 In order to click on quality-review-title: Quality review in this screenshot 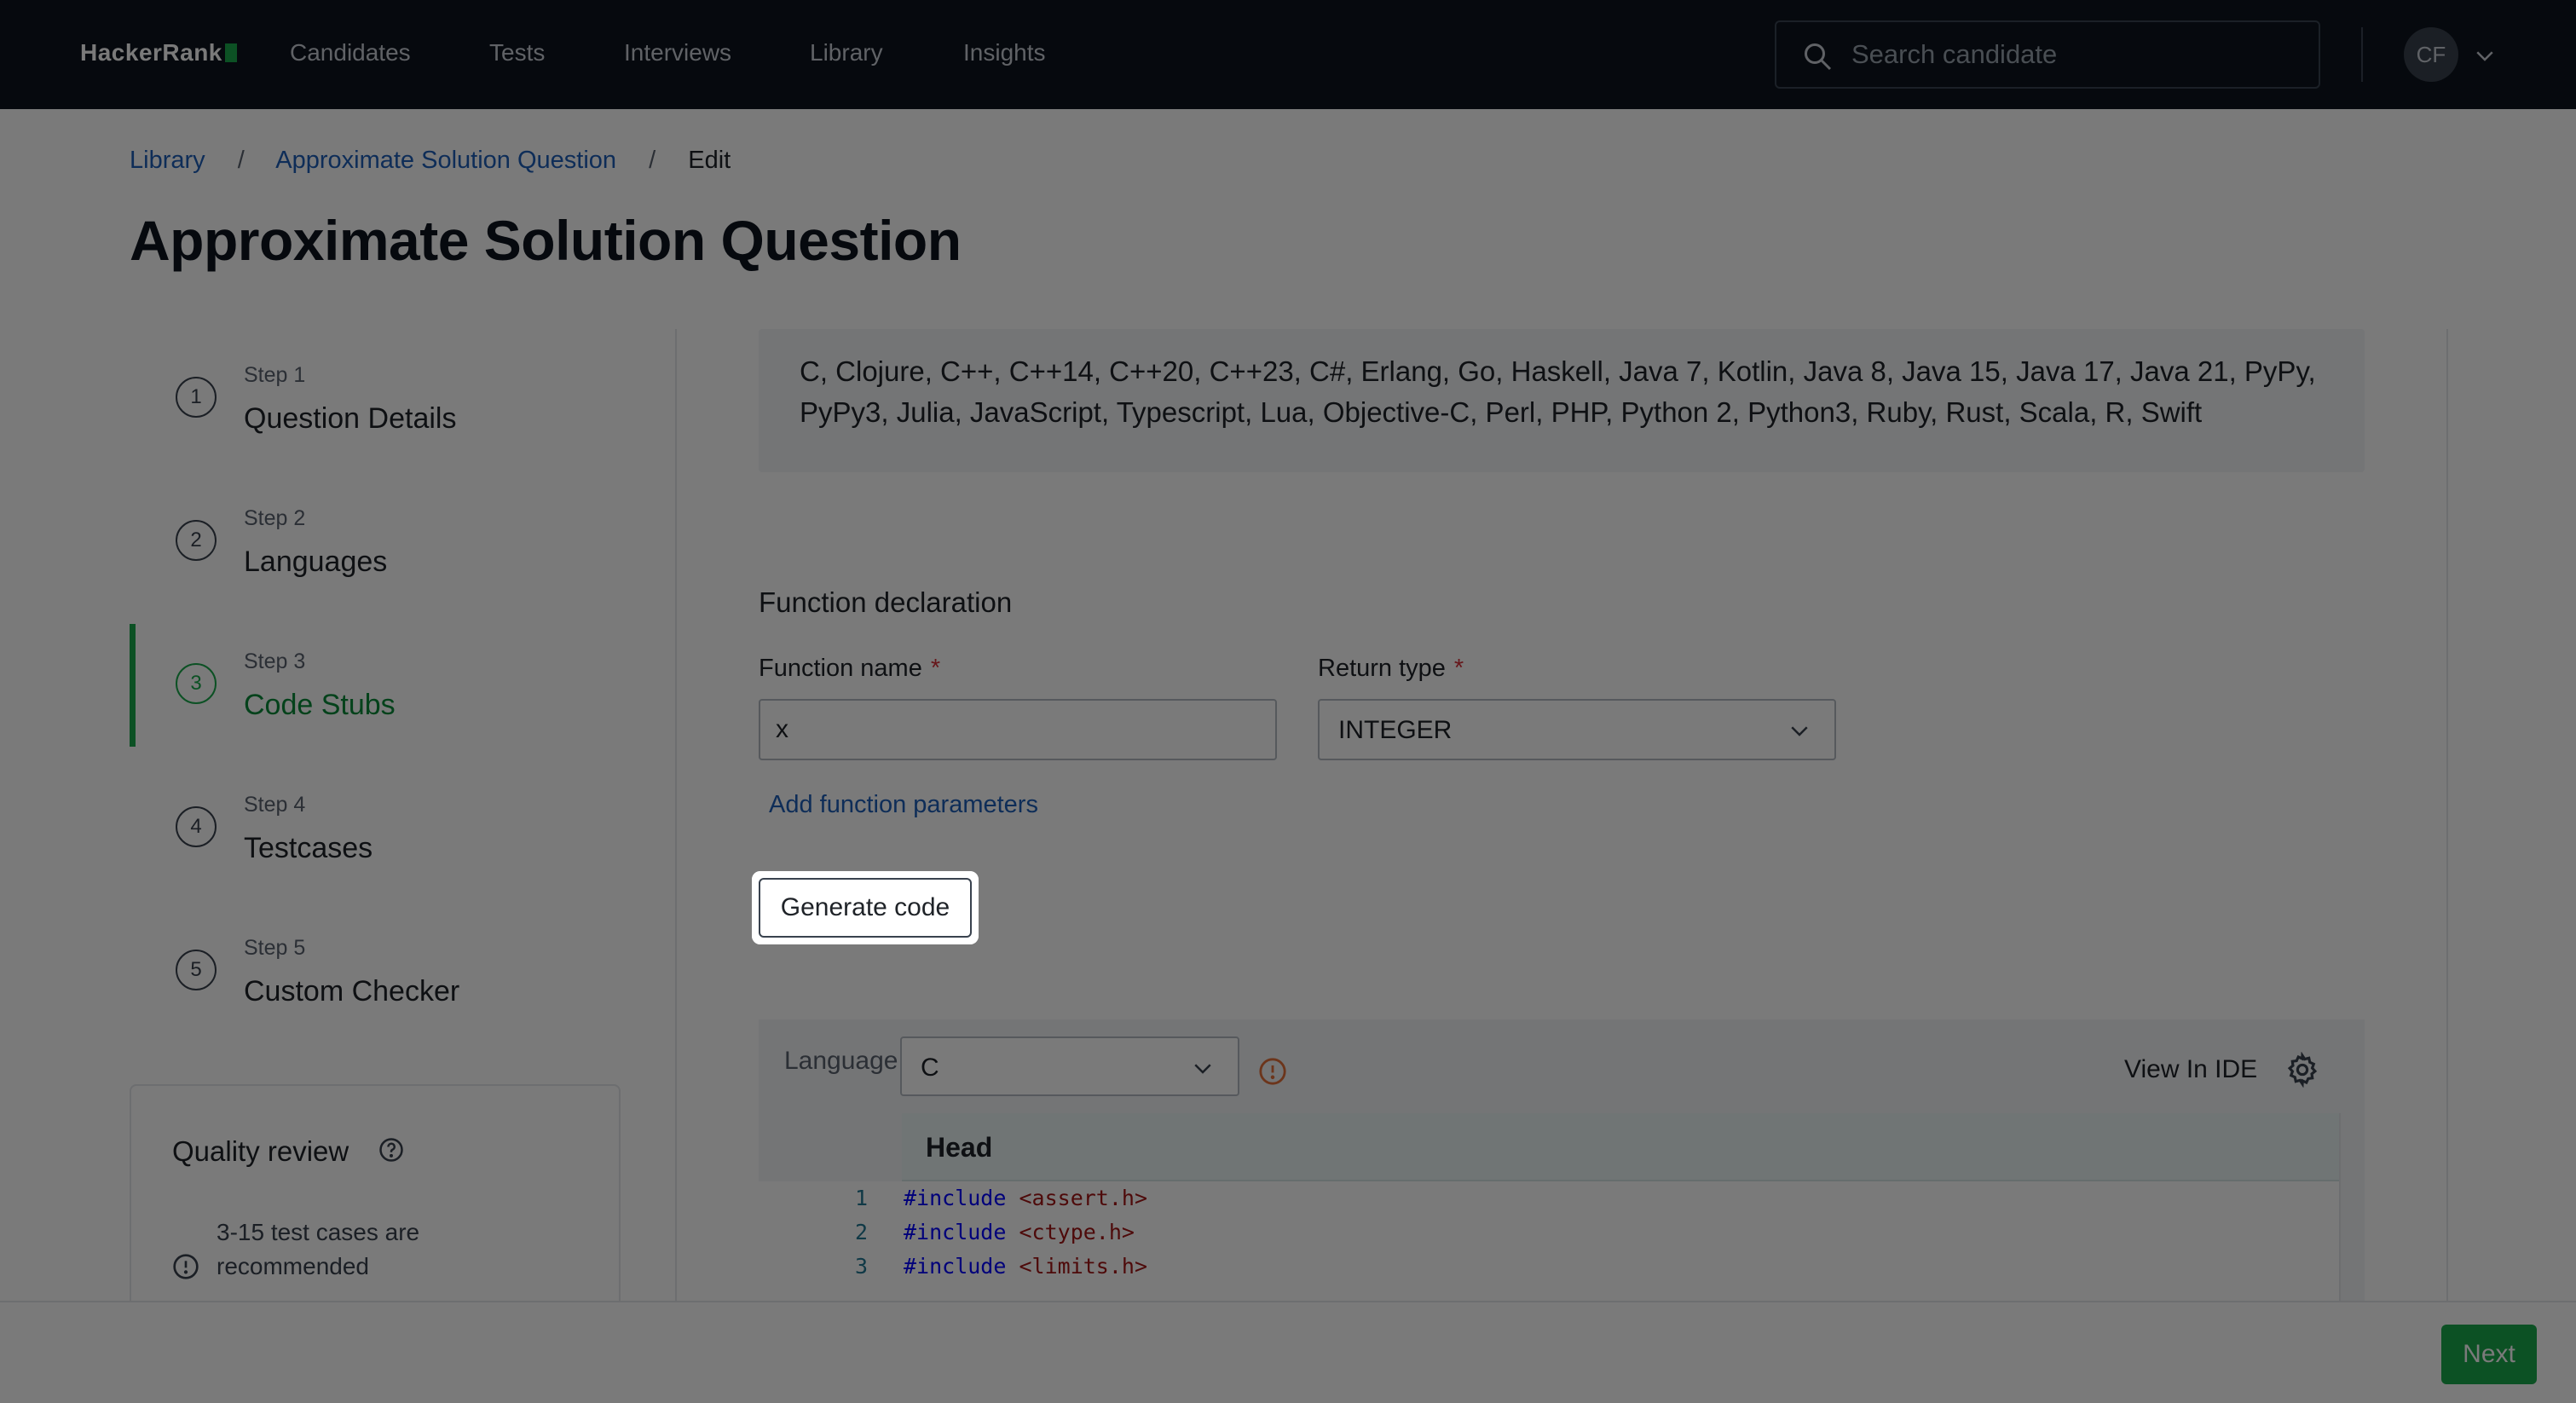, I will do `click(260, 1151)`.